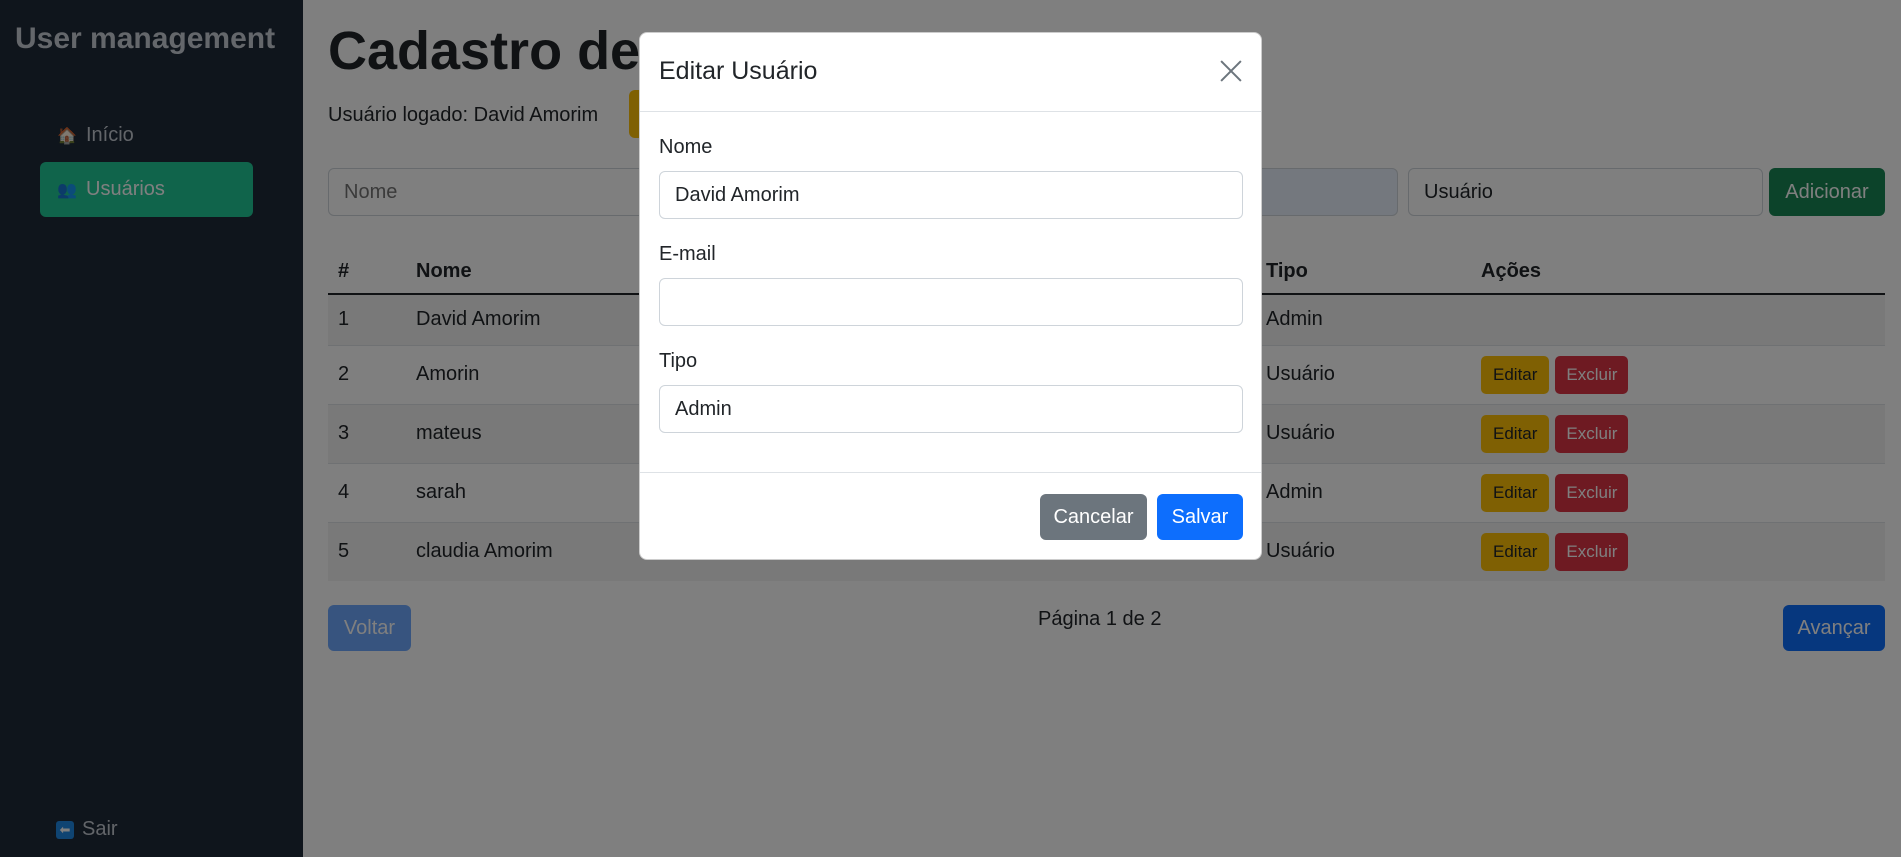  Describe the element at coordinates (686, 147) in the screenshot. I see `nome-label: Nome` at that location.